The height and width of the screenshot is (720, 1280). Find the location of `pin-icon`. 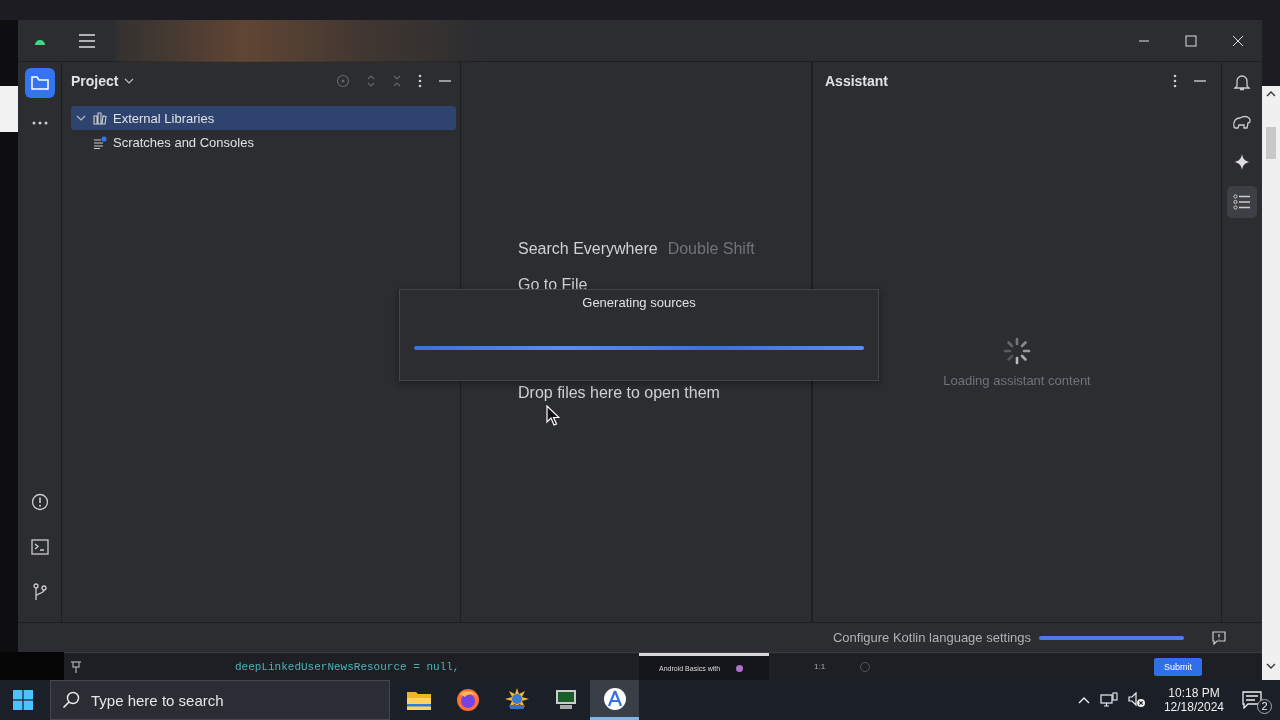

pin-icon is located at coordinates (76, 666).